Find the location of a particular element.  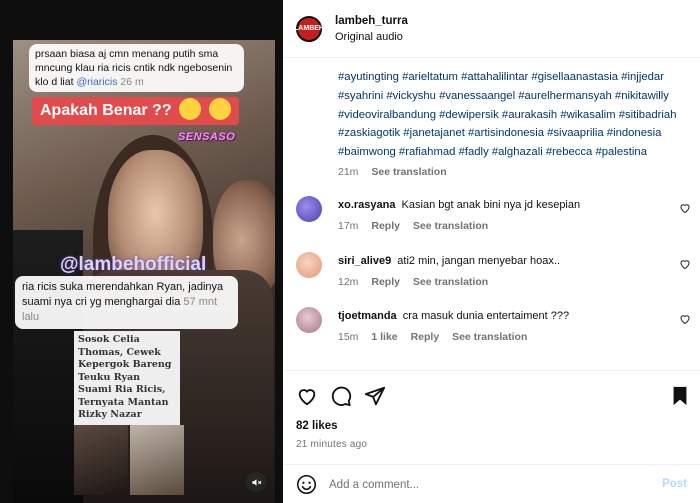

comment-text: Kasian bgt anak bini nya jd kesepian is located at coordinates (491, 205).